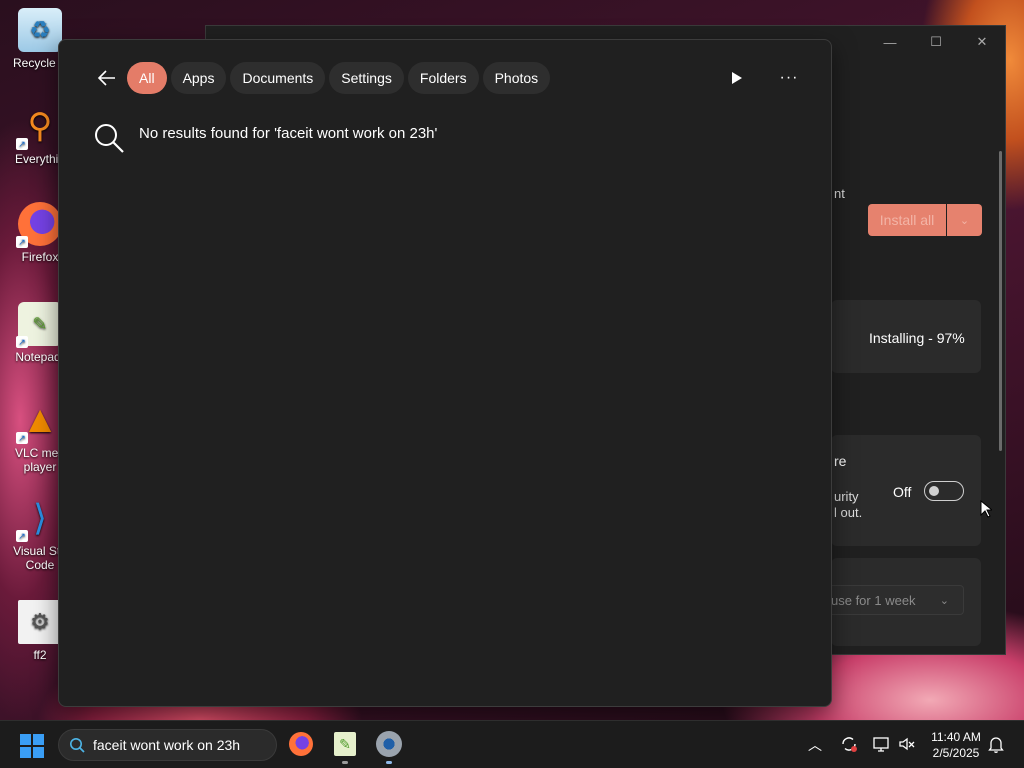  I want to click on clock-time: 11:40 AM, so click(956, 737).